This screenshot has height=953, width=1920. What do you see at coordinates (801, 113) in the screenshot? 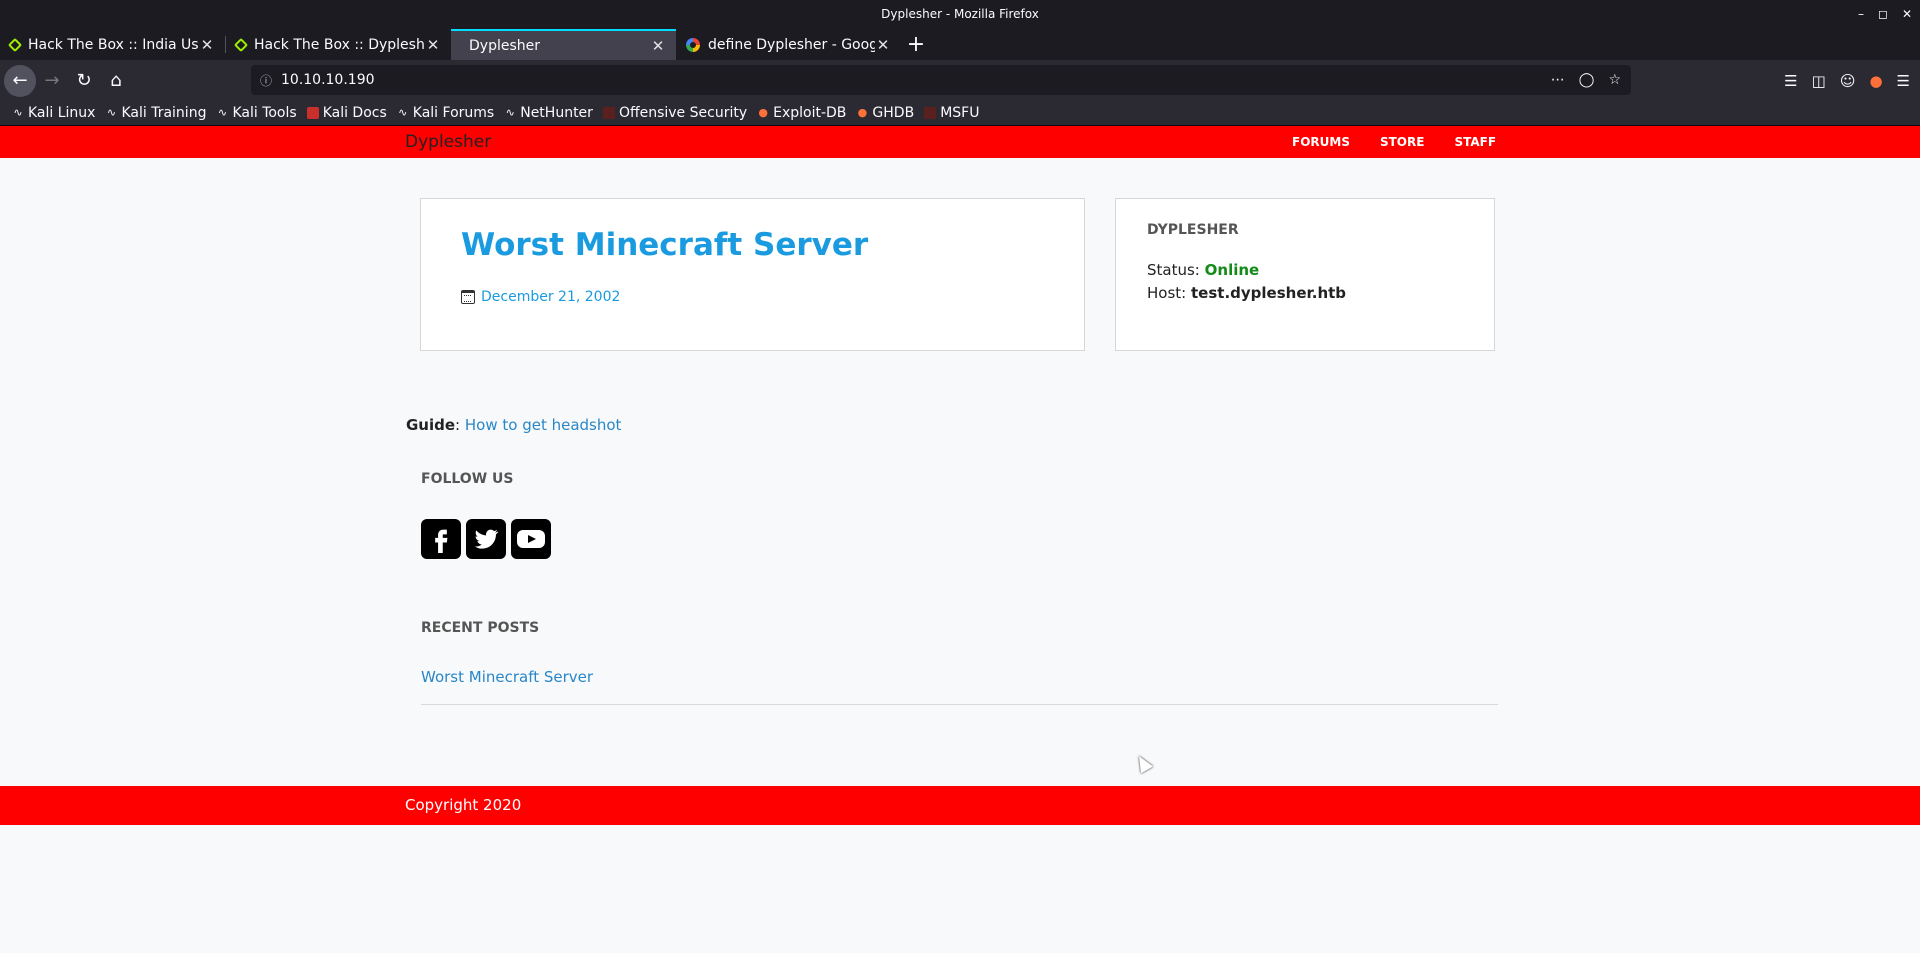
I see `bookmark-exploit-db: ● Exploit-DB` at bounding box center [801, 113].